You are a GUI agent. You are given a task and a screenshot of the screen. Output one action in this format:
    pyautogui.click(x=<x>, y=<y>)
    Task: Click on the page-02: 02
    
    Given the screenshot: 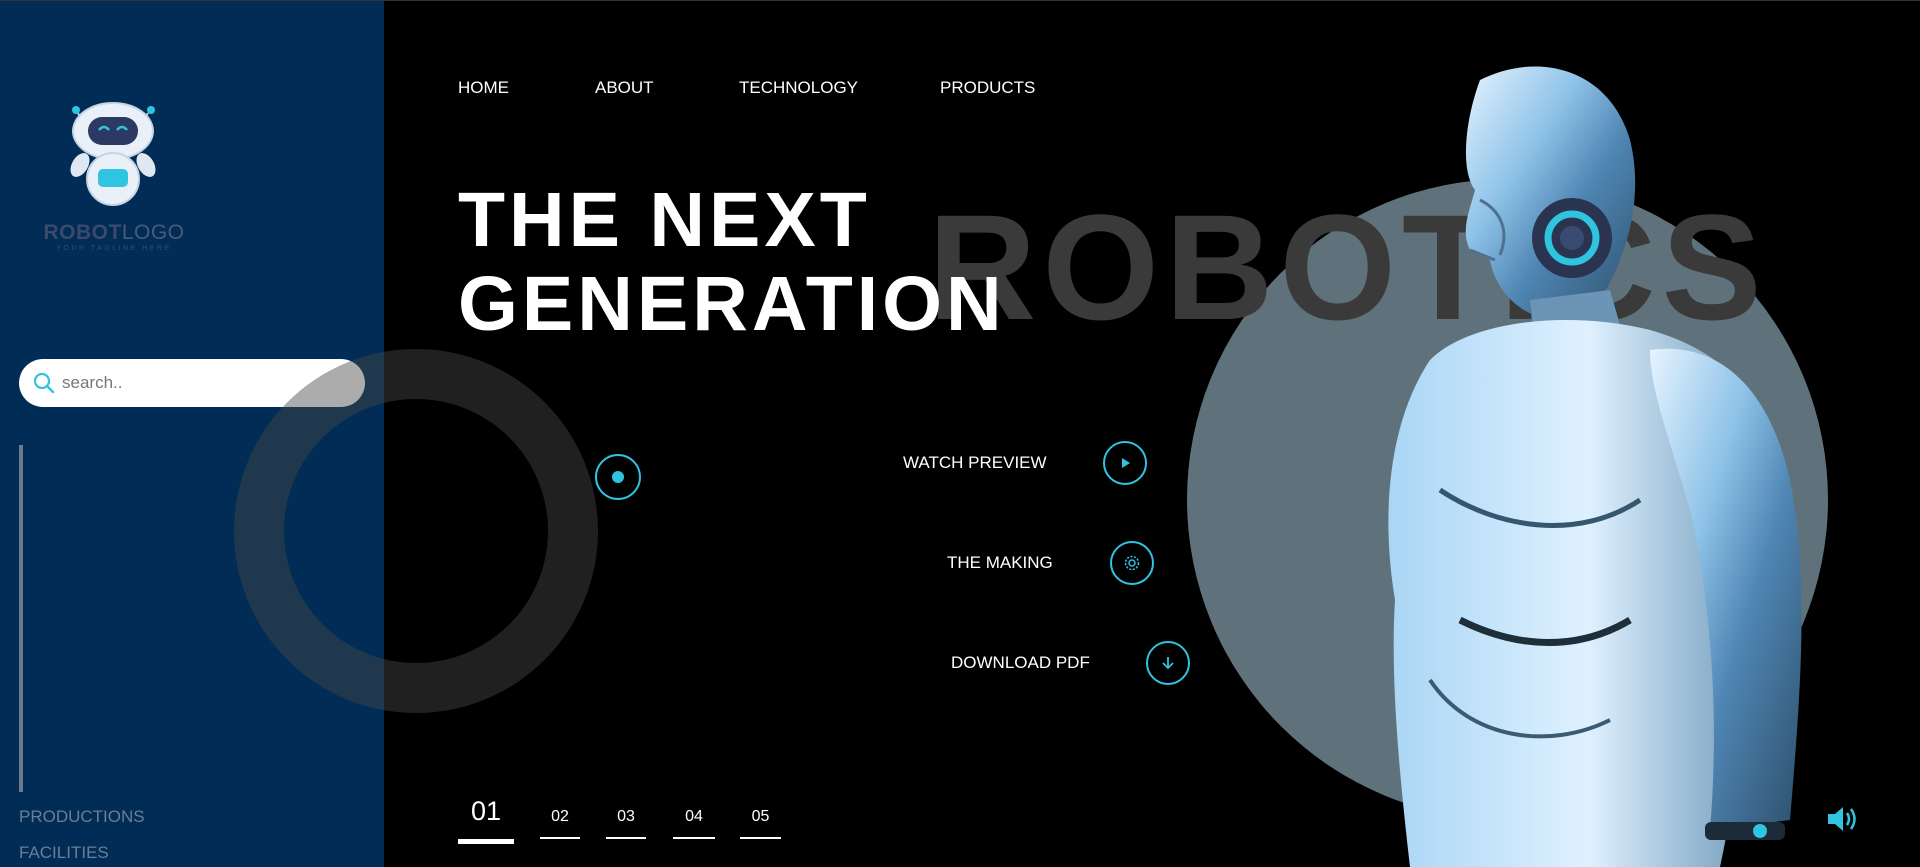 What is the action you would take?
    pyautogui.click(x=560, y=817)
    